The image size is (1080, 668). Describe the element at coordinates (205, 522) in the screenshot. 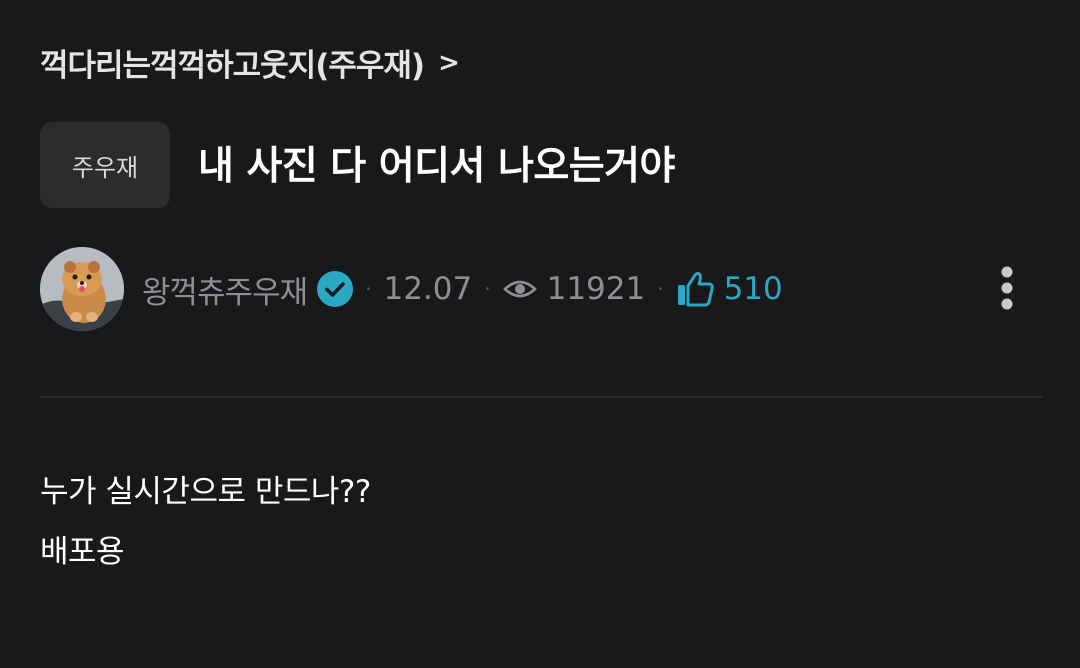

I see `post-body: 누가 실시간으로 만드나?? 배포용` at that location.